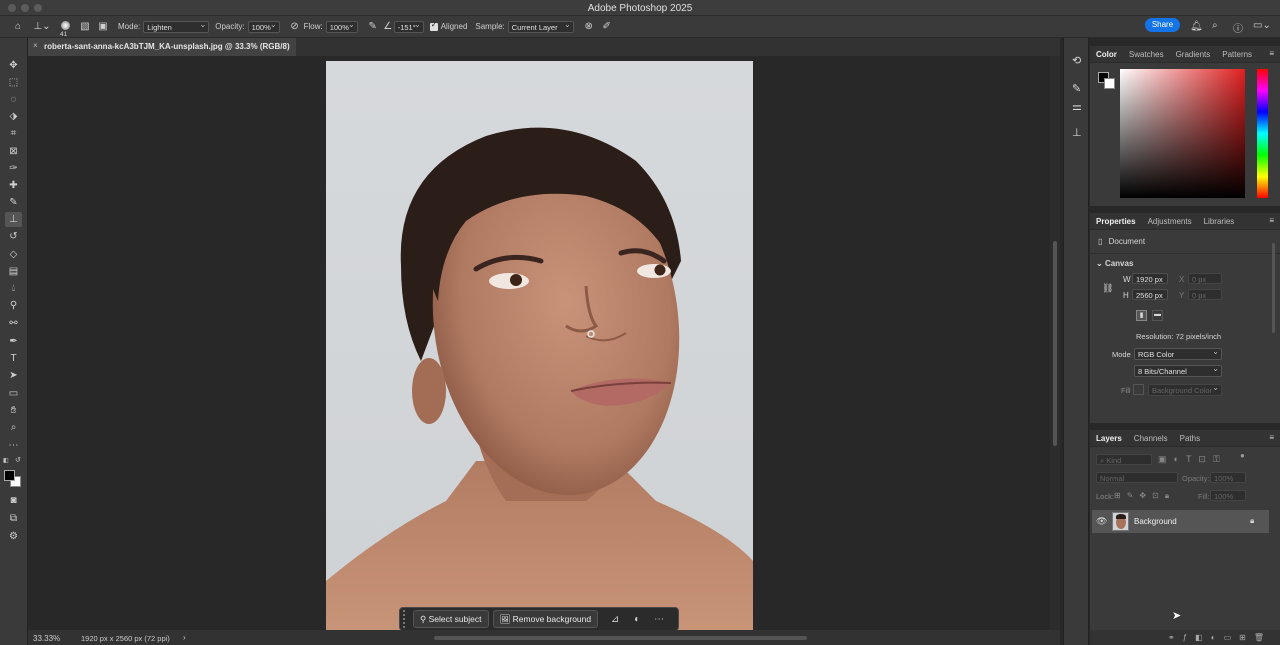 This screenshot has height=645, width=1280. Describe the element at coordinates (9, 475) in the screenshot. I see `foreground-color-swatch` at that location.